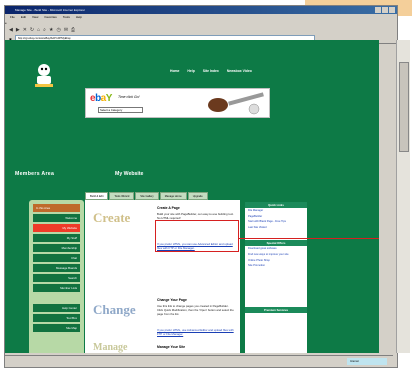 This screenshot has width=412, height=372. I want to click on menu-help: Help, so click(79, 17).